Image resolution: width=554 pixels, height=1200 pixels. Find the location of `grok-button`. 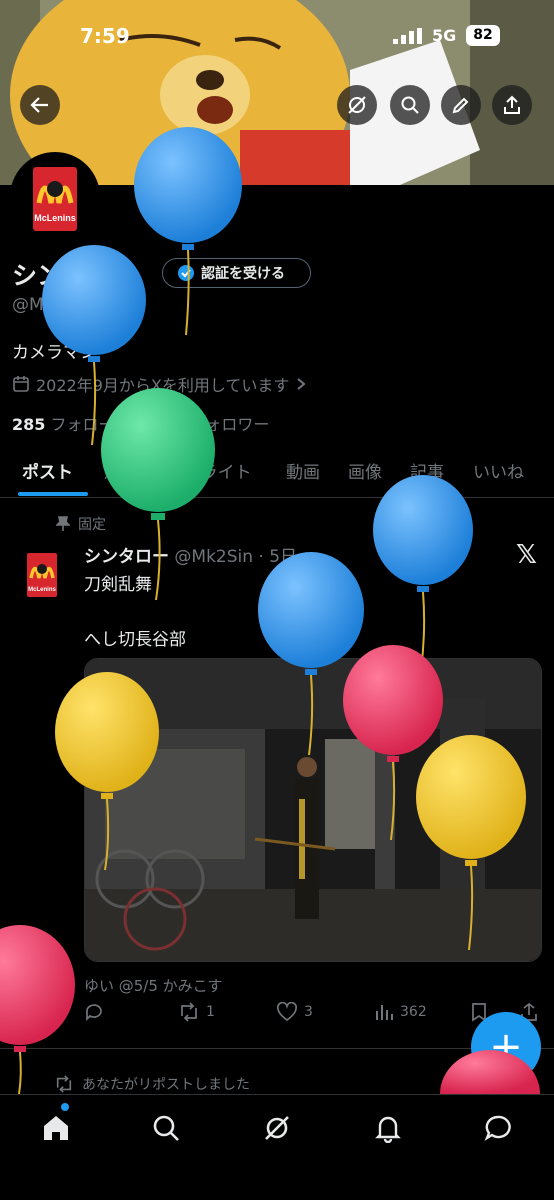

grok-button is located at coordinates (357, 105).